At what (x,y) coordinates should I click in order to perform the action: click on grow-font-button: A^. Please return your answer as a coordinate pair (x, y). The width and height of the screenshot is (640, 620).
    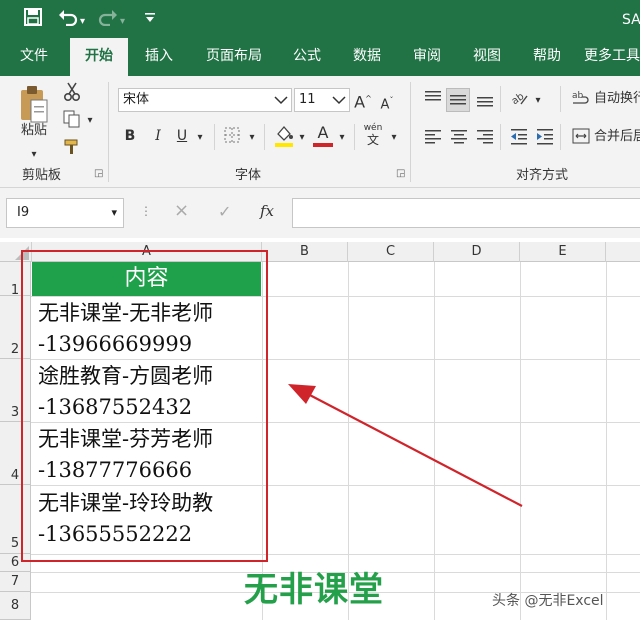
    Looking at the image, I should click on (363, 100).